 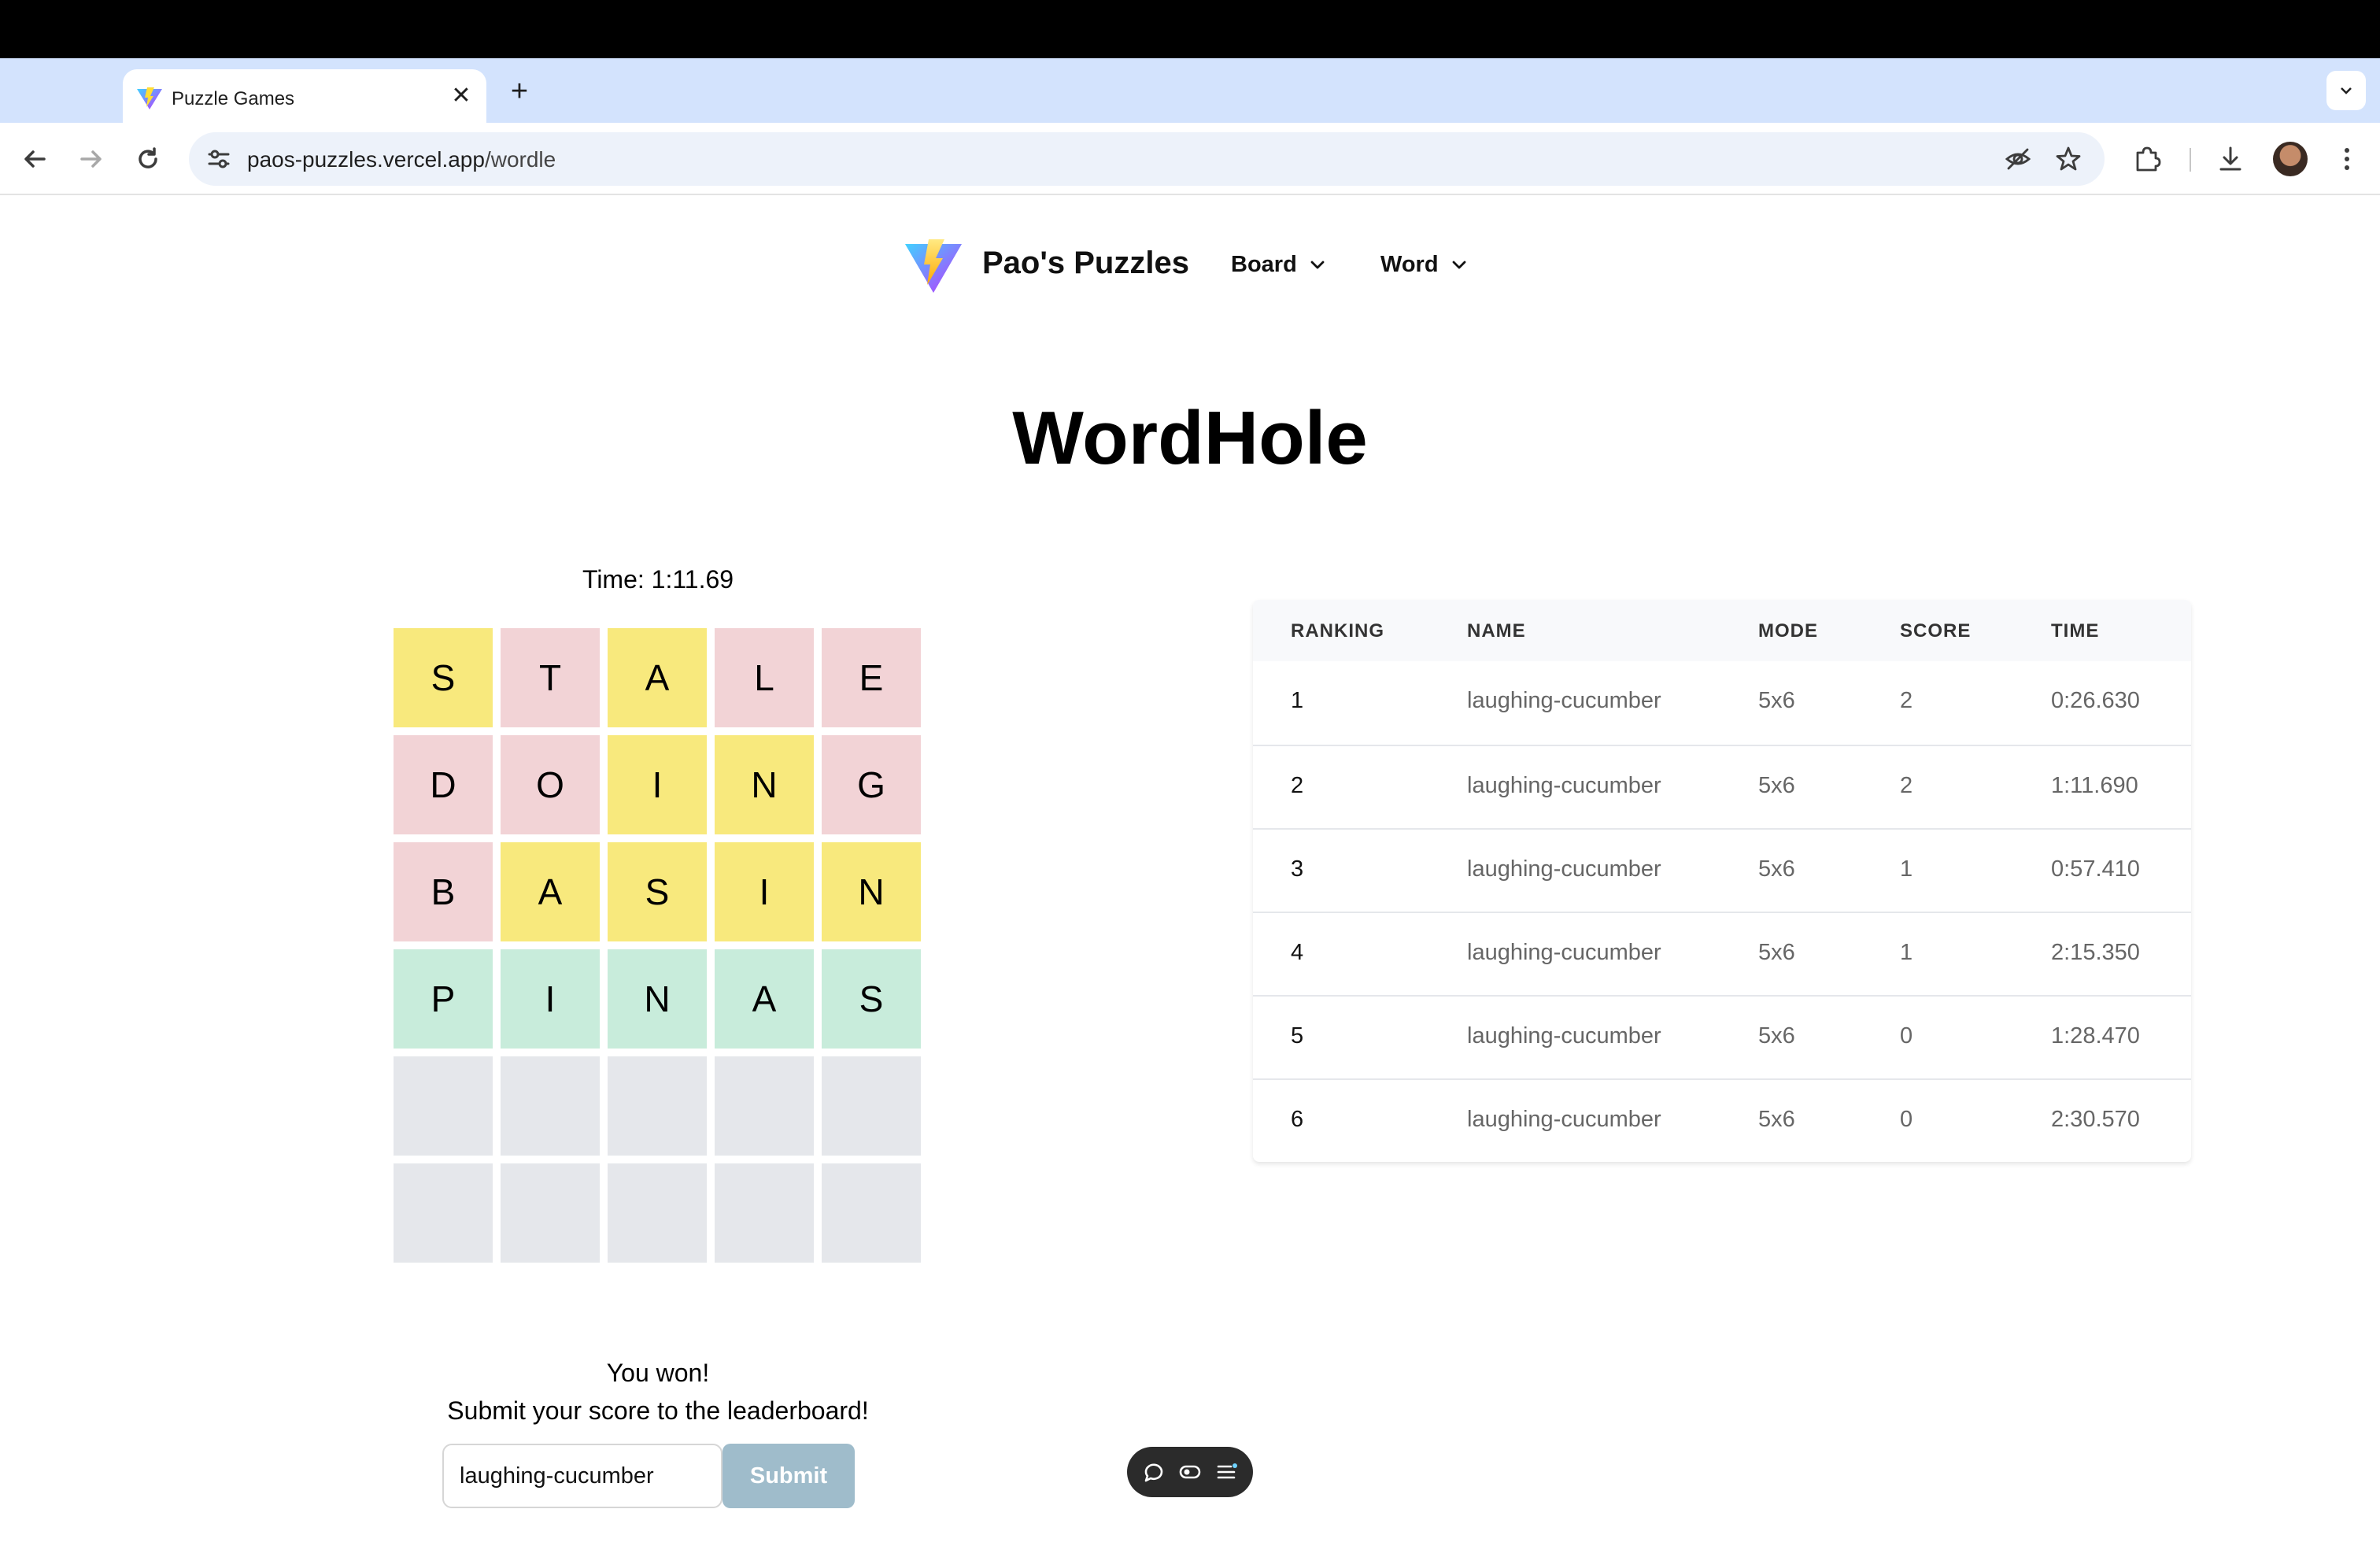 I want to click on url-text: paos-puzzles.vercel.app/wordle, so click(x=401, y=159).